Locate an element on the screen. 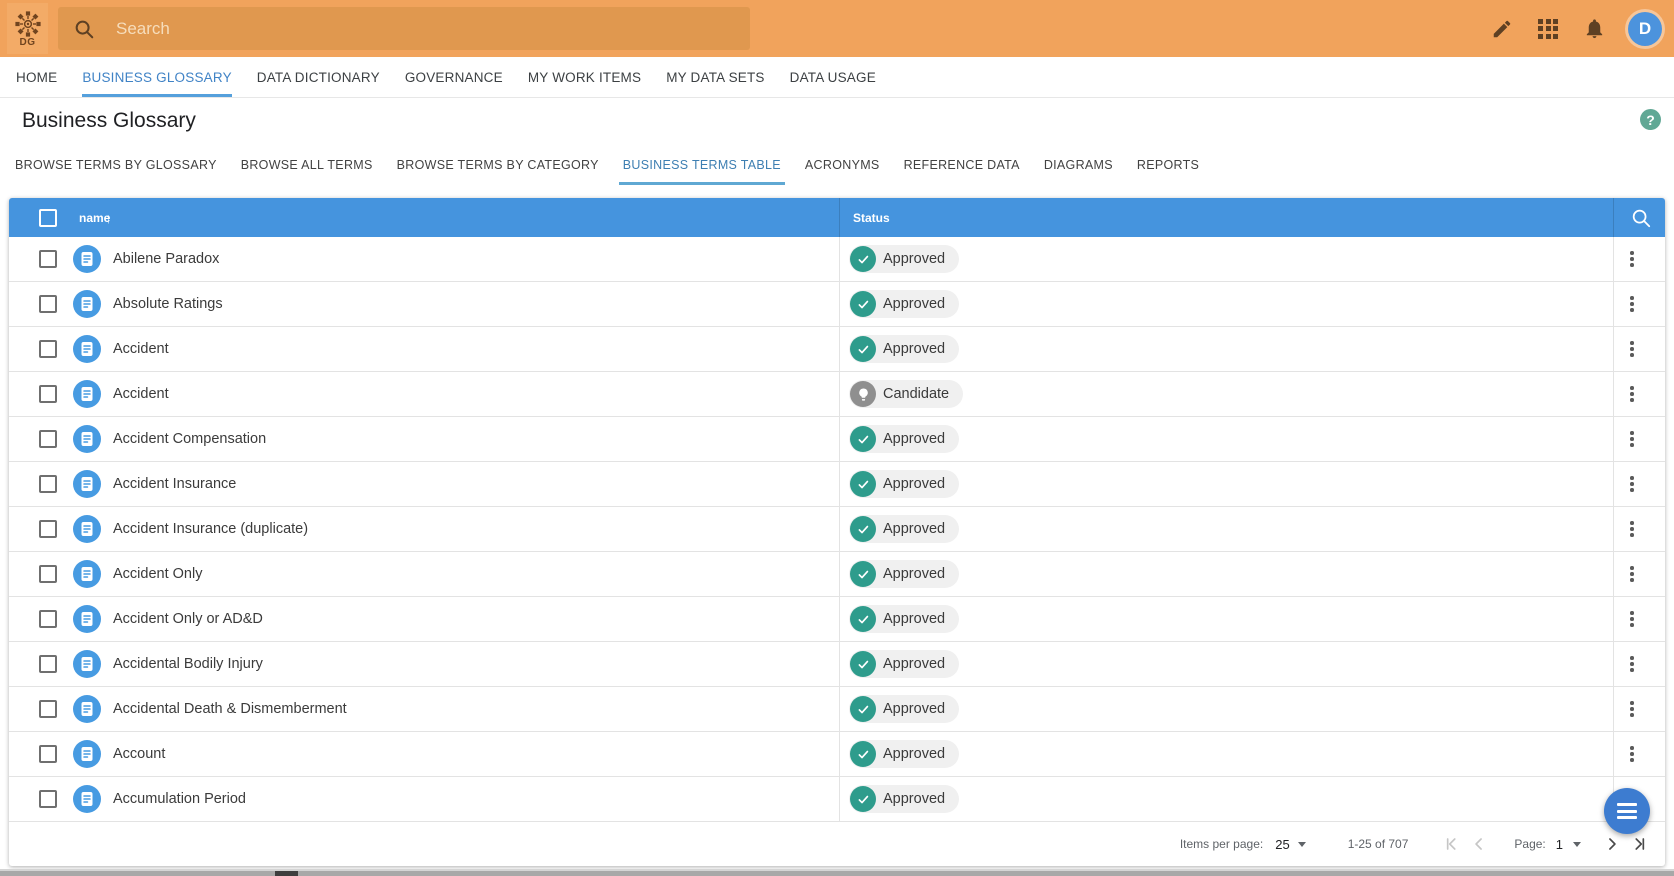  term-name: Accidental Bodily Injury is located at coordinates (188, 664).